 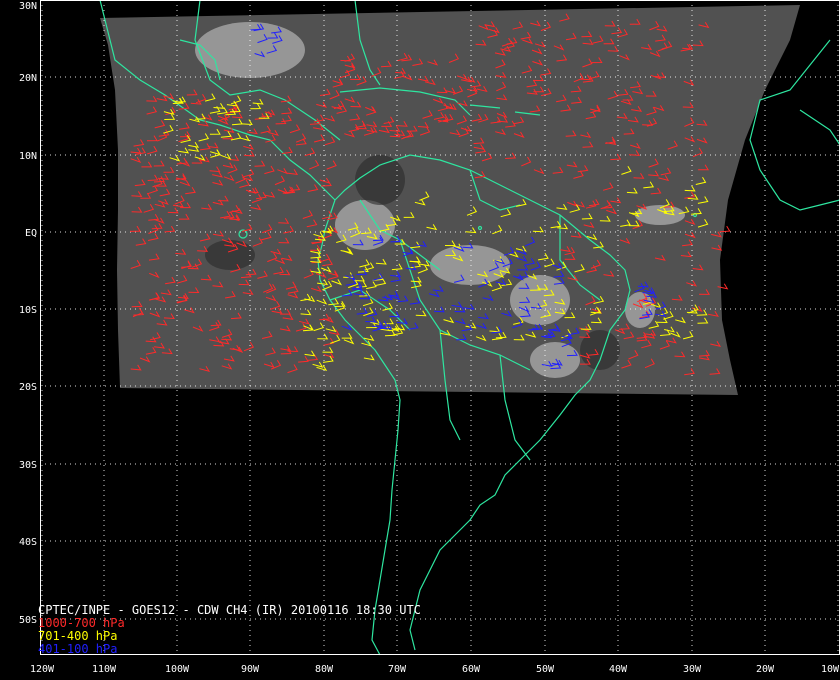 I want to click on lat-tick-label: 10N, so click(x=28, y=156).